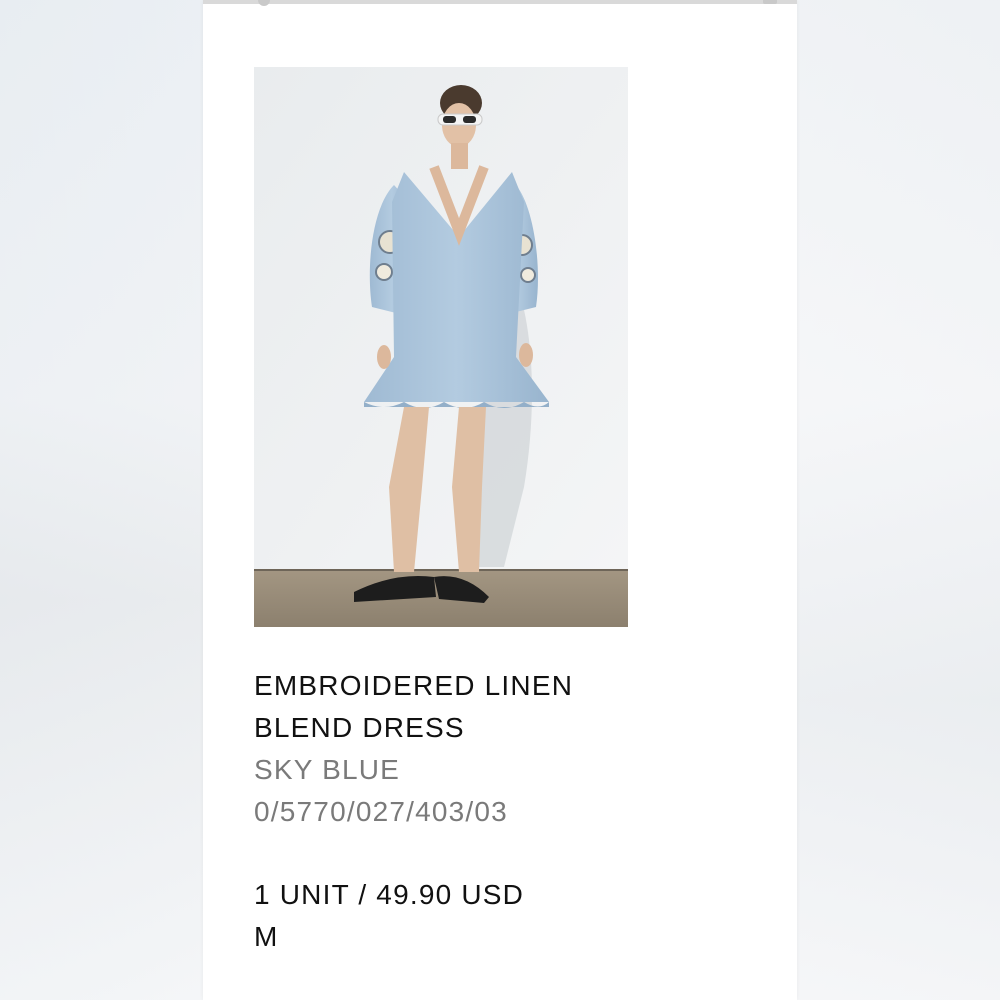 This screenshot has height=1000, width=1000. What do you see at coordinates (381, 811) in the screenshot?
I see `product-reference: 0/5770/027/403/03` at bounding box center [381, 811].